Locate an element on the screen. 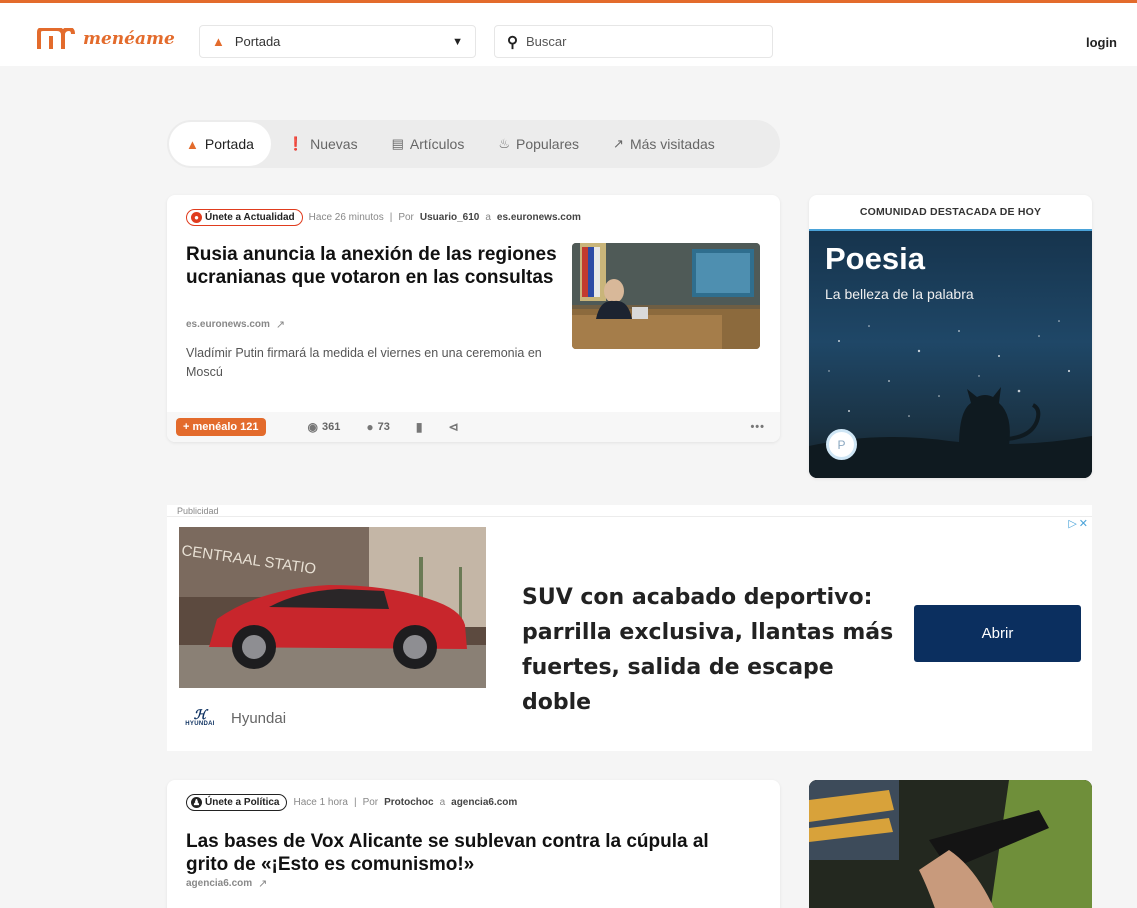 This screenshot has width=1137, height=908. story-time: Hace 26 minutos is located at coordinates (346, 217).